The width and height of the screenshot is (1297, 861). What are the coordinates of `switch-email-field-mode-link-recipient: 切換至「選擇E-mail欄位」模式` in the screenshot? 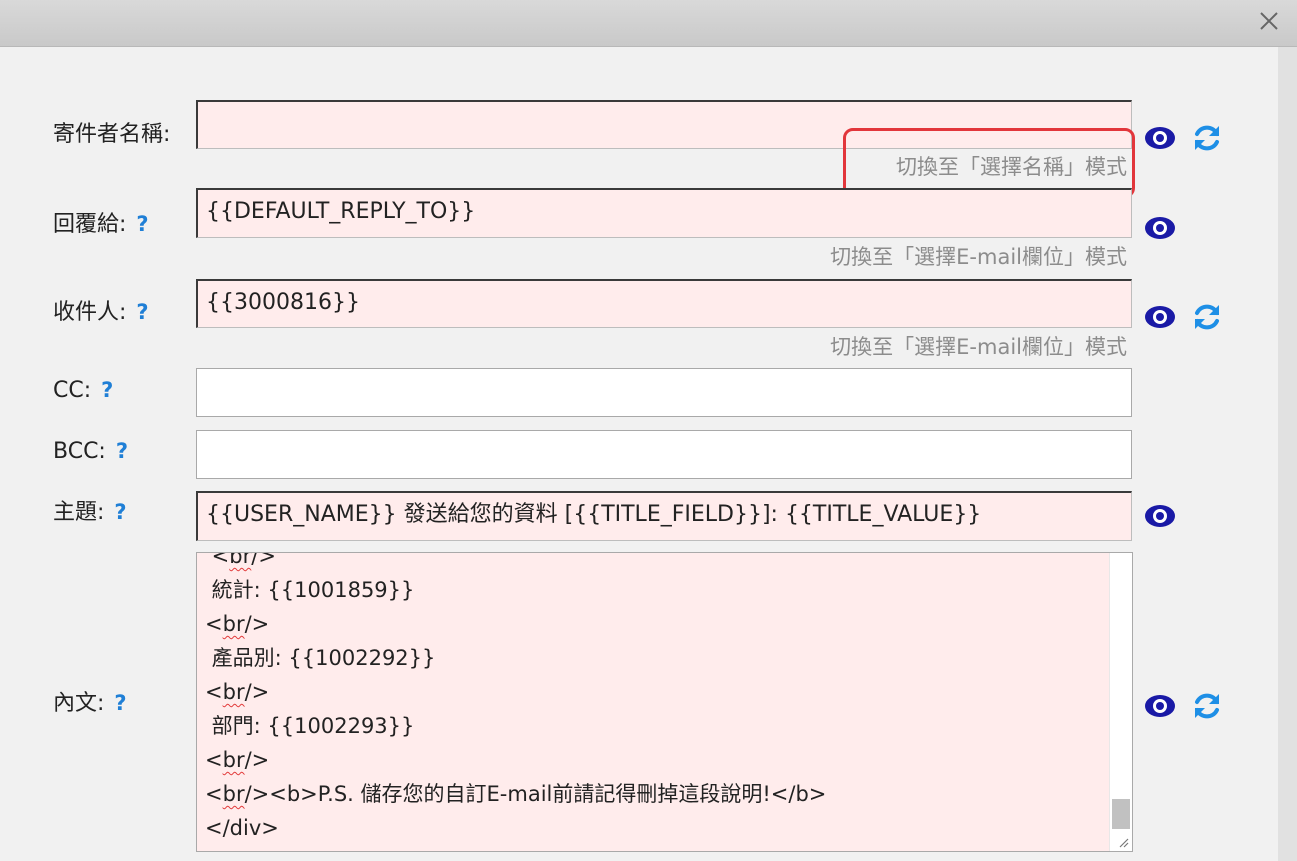 It's located at (978, 346).